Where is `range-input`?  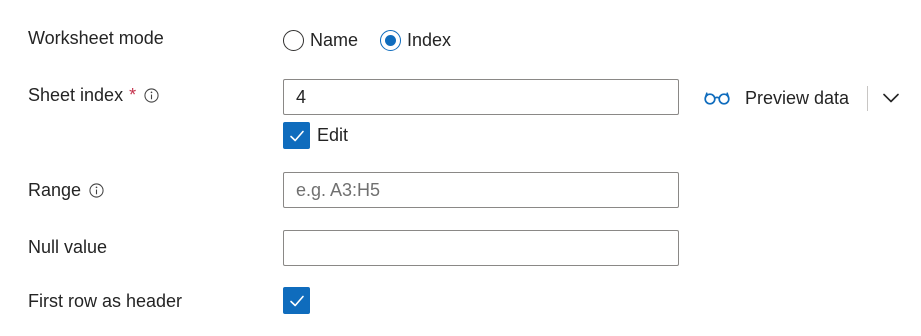 range-input is located at coordinates (481, 190).